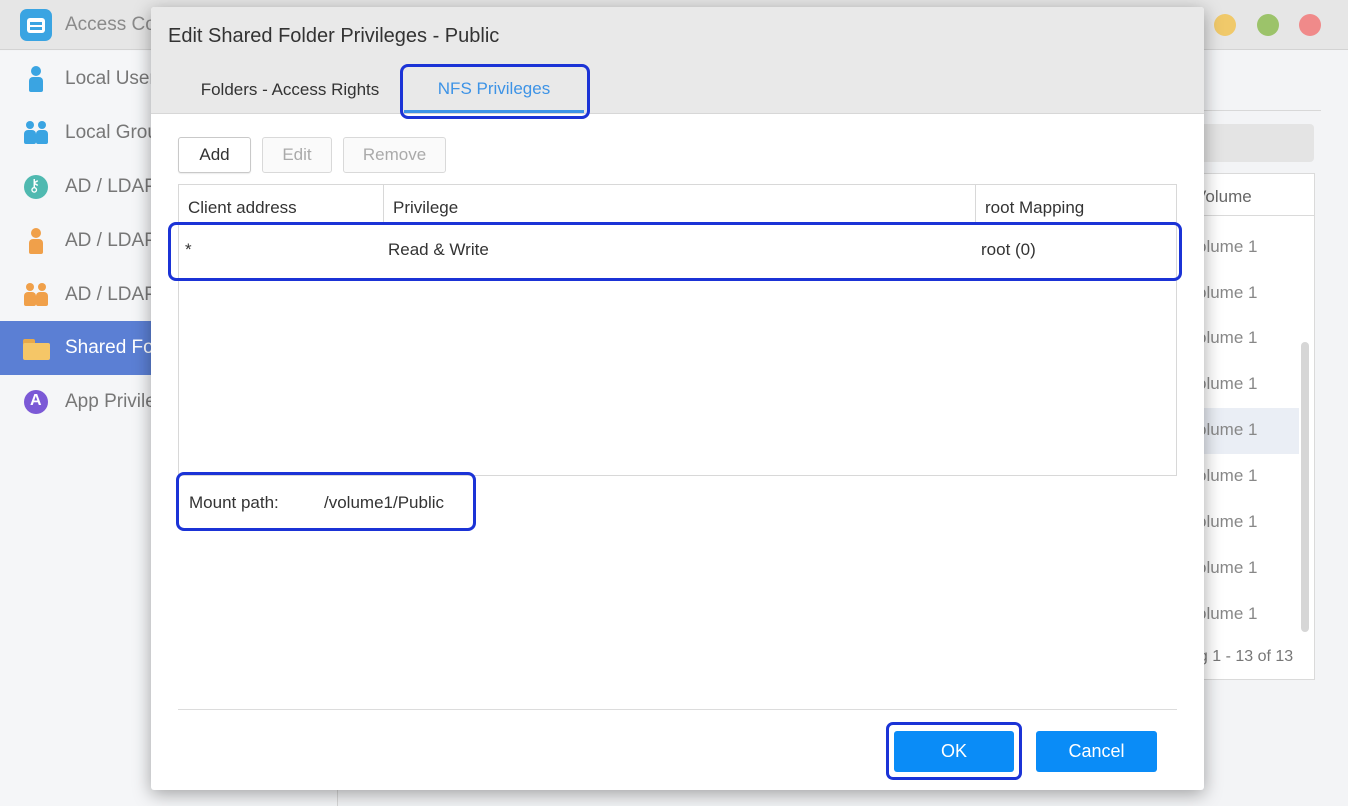 The image size is (1348, 806). I want to click on edit-button: Edit, so click(297, 155).